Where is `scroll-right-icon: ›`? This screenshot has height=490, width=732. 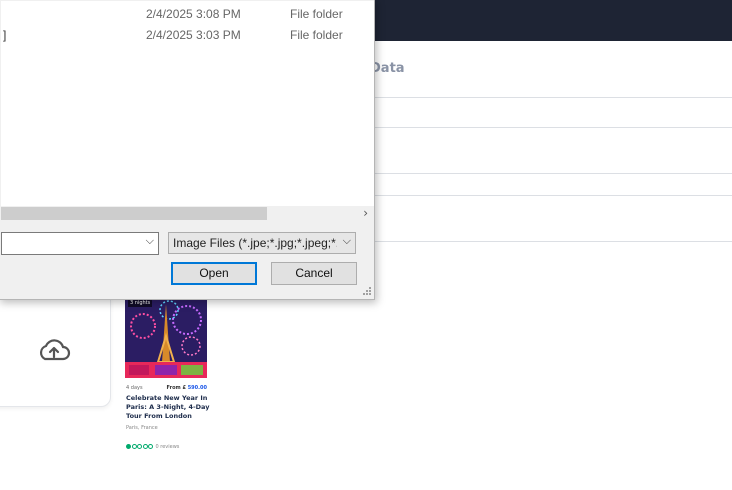 scroll-right-icon: › is located at coordinates (365, 213).